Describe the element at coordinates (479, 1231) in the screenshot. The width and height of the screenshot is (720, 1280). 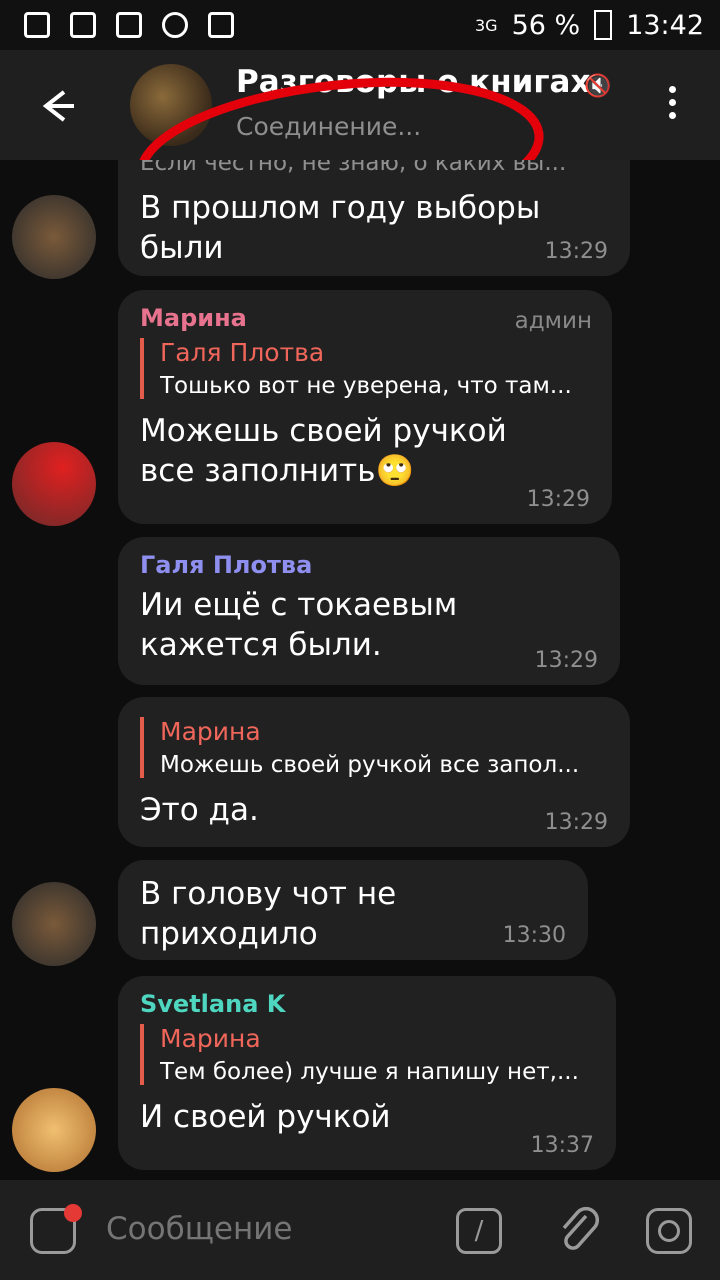
I see `bot-command-button: /` at that location.